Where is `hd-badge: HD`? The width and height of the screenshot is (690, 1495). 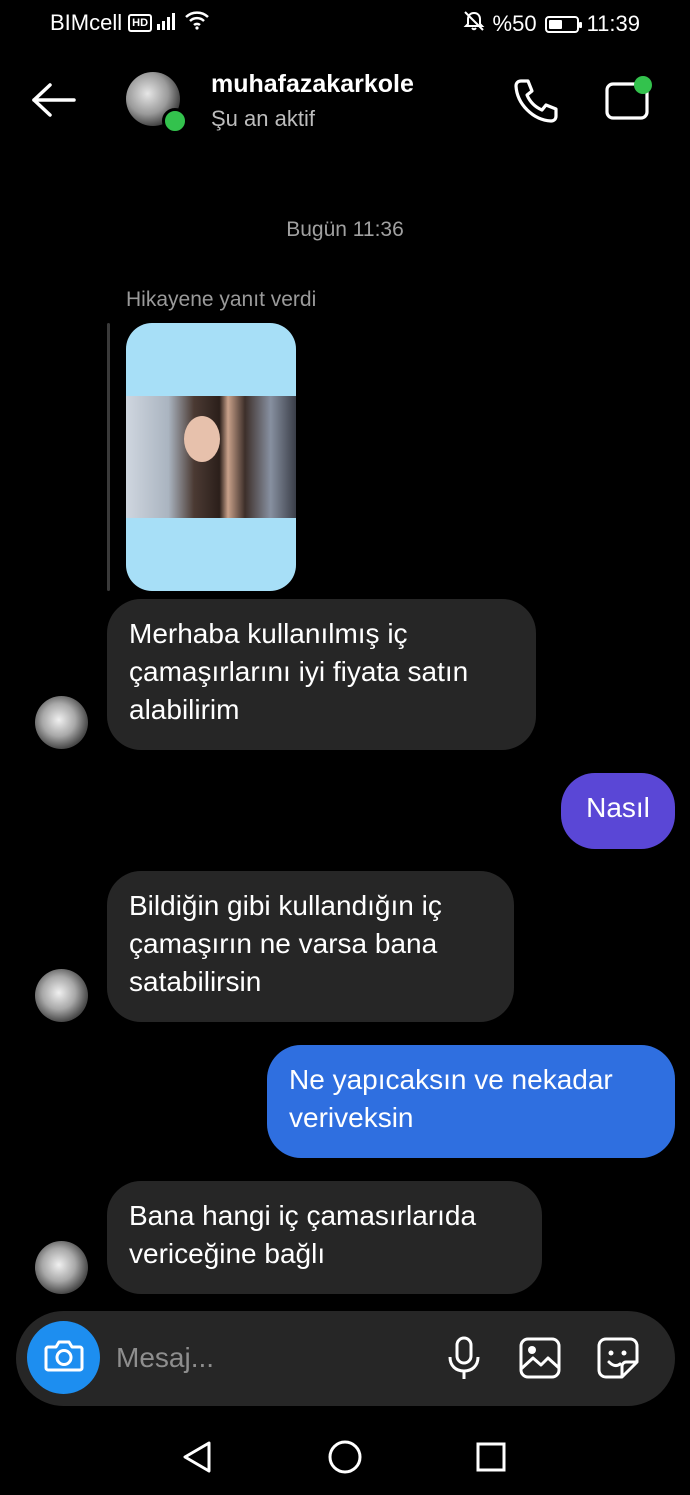 hd-badge: HD is located at coordinates (140, 23).